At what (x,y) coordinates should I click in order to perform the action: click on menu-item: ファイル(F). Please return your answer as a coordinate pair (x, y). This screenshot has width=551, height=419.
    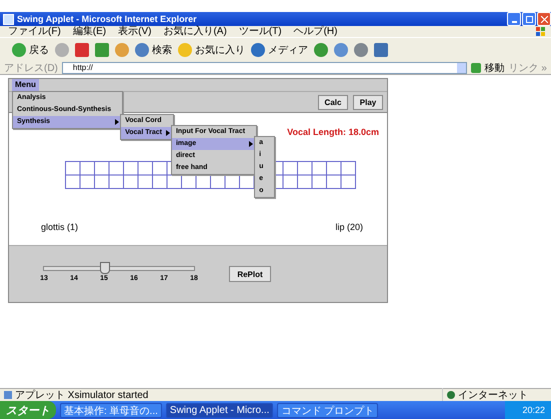
    Looking at the image, I should click on (34, 31).